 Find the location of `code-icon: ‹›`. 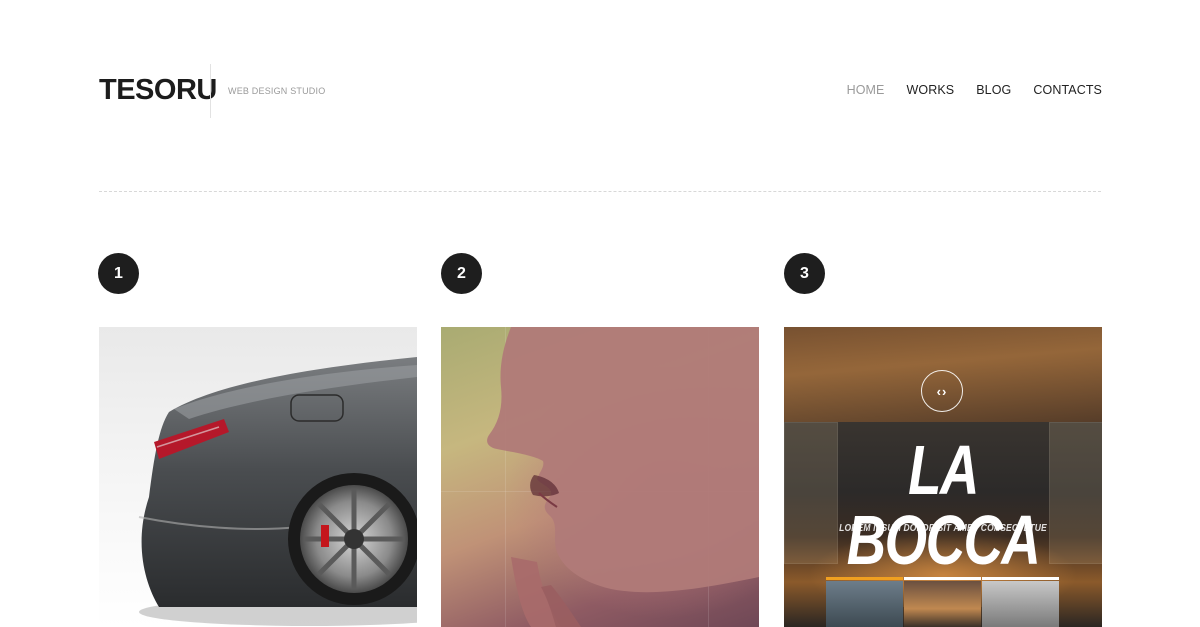

code-icon: ‹› is located at coordinates (942, 391).